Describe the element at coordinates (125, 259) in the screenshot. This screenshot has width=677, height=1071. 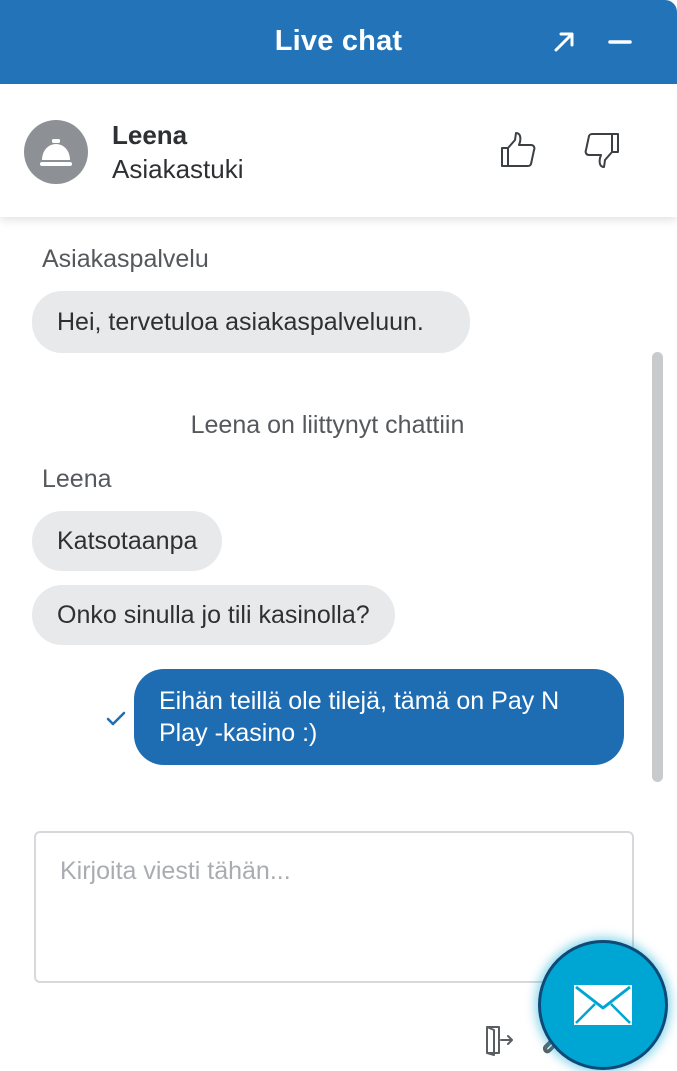
I see `message-sender: Asiakaspalvelu` at that location.